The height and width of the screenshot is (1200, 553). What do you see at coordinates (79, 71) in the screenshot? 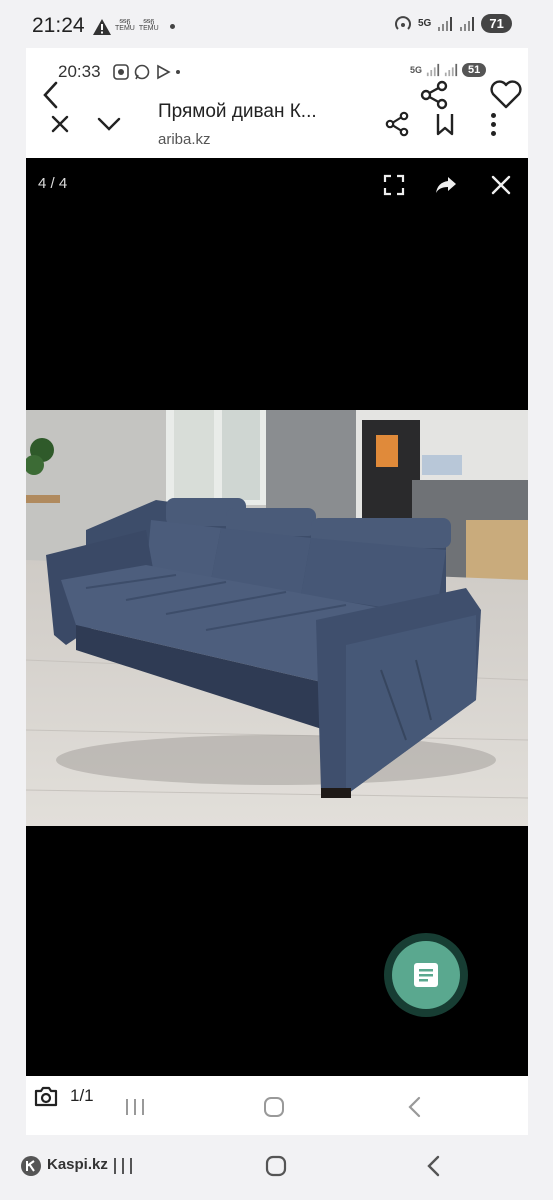
I see `inner-status-time: 20:33` at bounding box center [79, 71].